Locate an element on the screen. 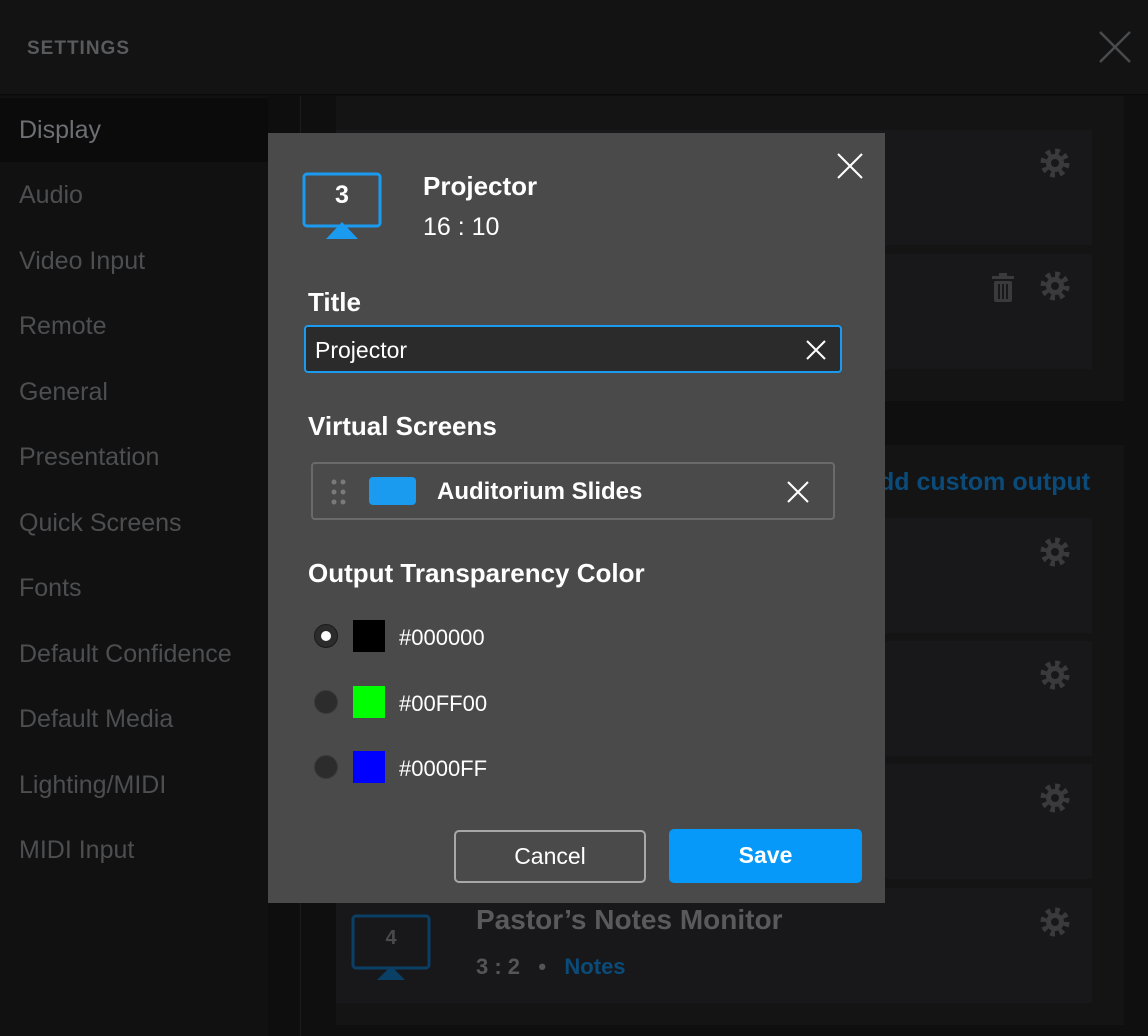 Image resolution: width=1148 pixels, height=1036 pixels. sidebar-item-remote: Remote is located at coordinates (134, 326).